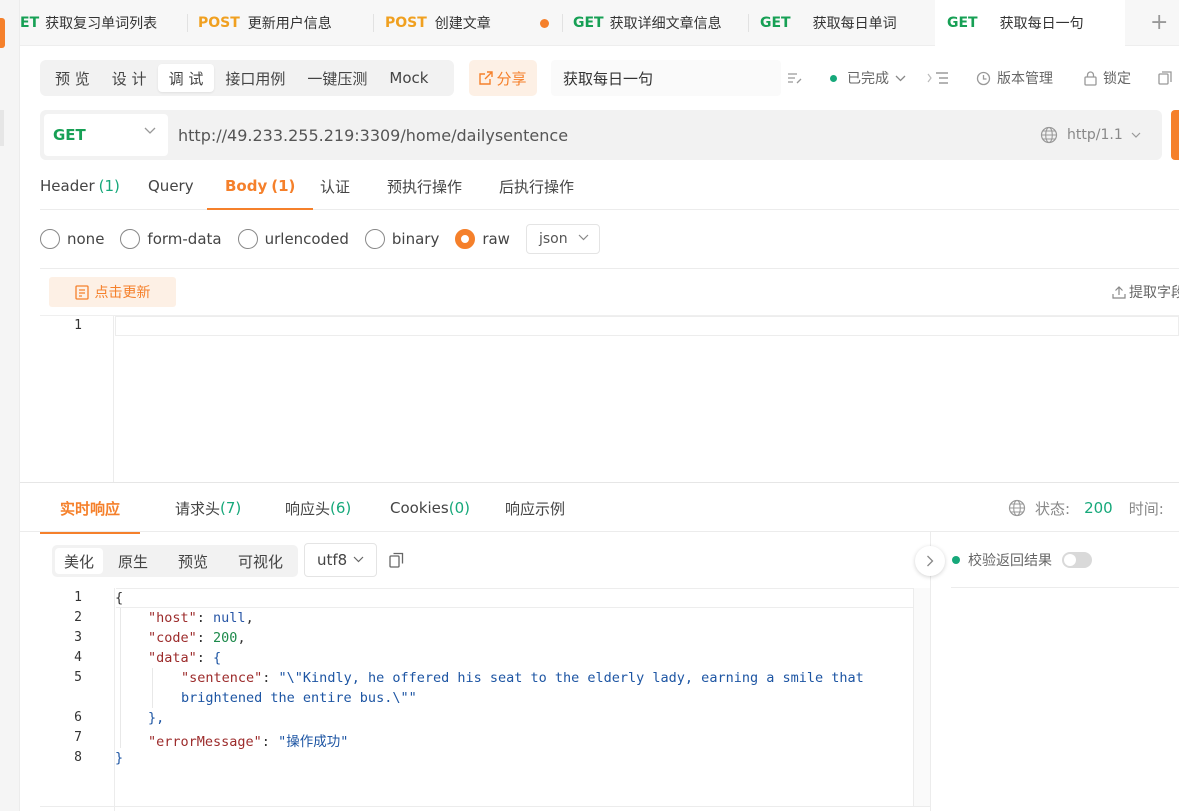  What do you see at coordinates (133, 561) in the screenshot?
I see `view-raw: 原生` at bounding box center [133, 561].